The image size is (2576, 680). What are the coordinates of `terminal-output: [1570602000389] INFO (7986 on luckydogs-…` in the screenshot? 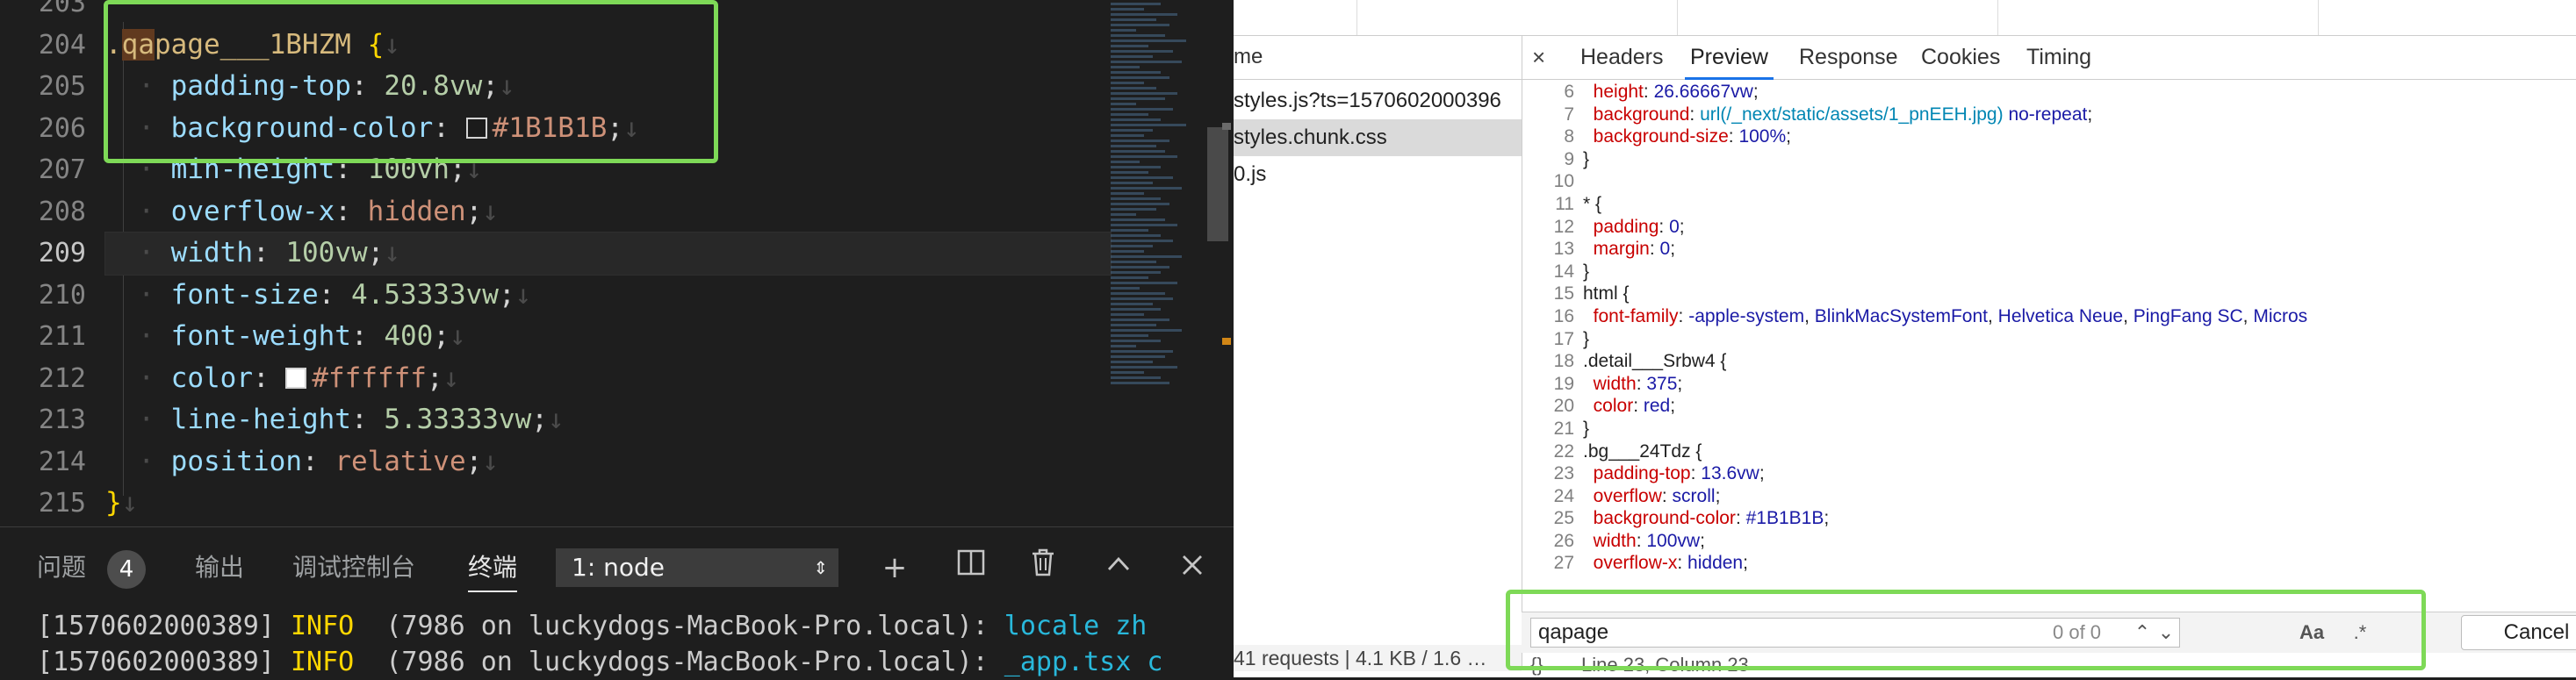 It's located at (599, 644).